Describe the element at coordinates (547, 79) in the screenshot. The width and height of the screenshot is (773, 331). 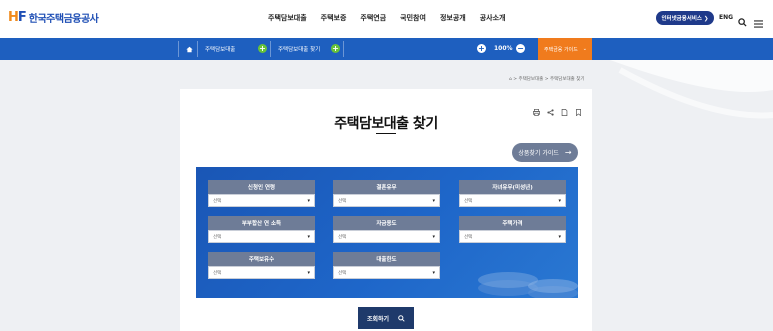
I see `breadcrumb: ⌂ > 주택담보대출 > 주택담보대출 찾기` at that location.